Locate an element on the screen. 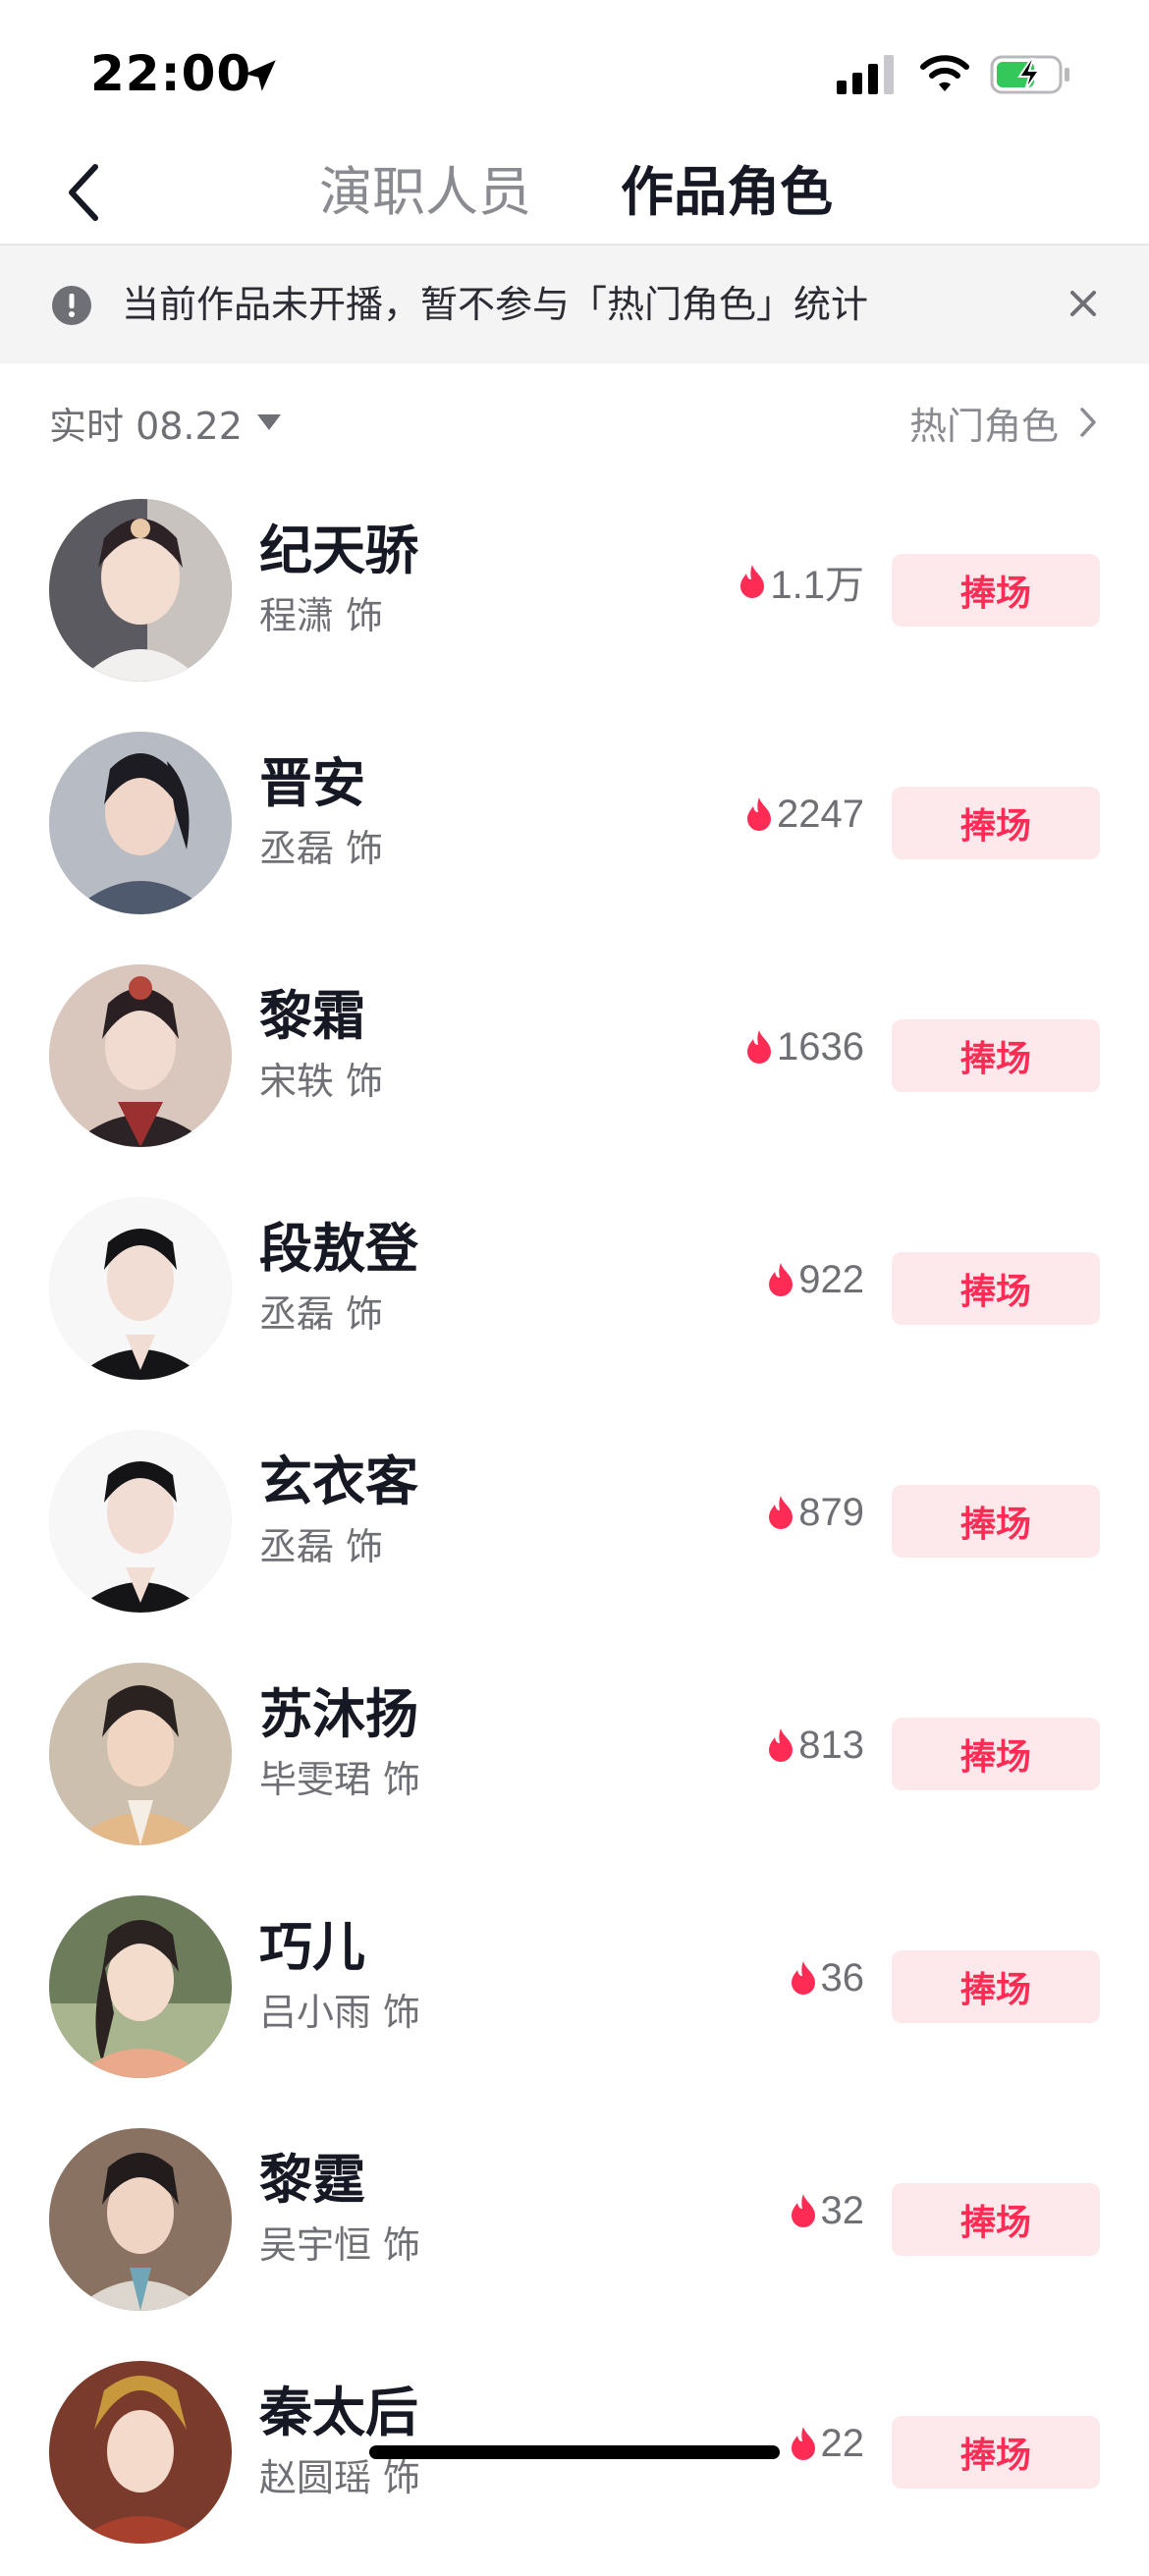  role-name: 纪天骄 is located at coordinates (338, 550).